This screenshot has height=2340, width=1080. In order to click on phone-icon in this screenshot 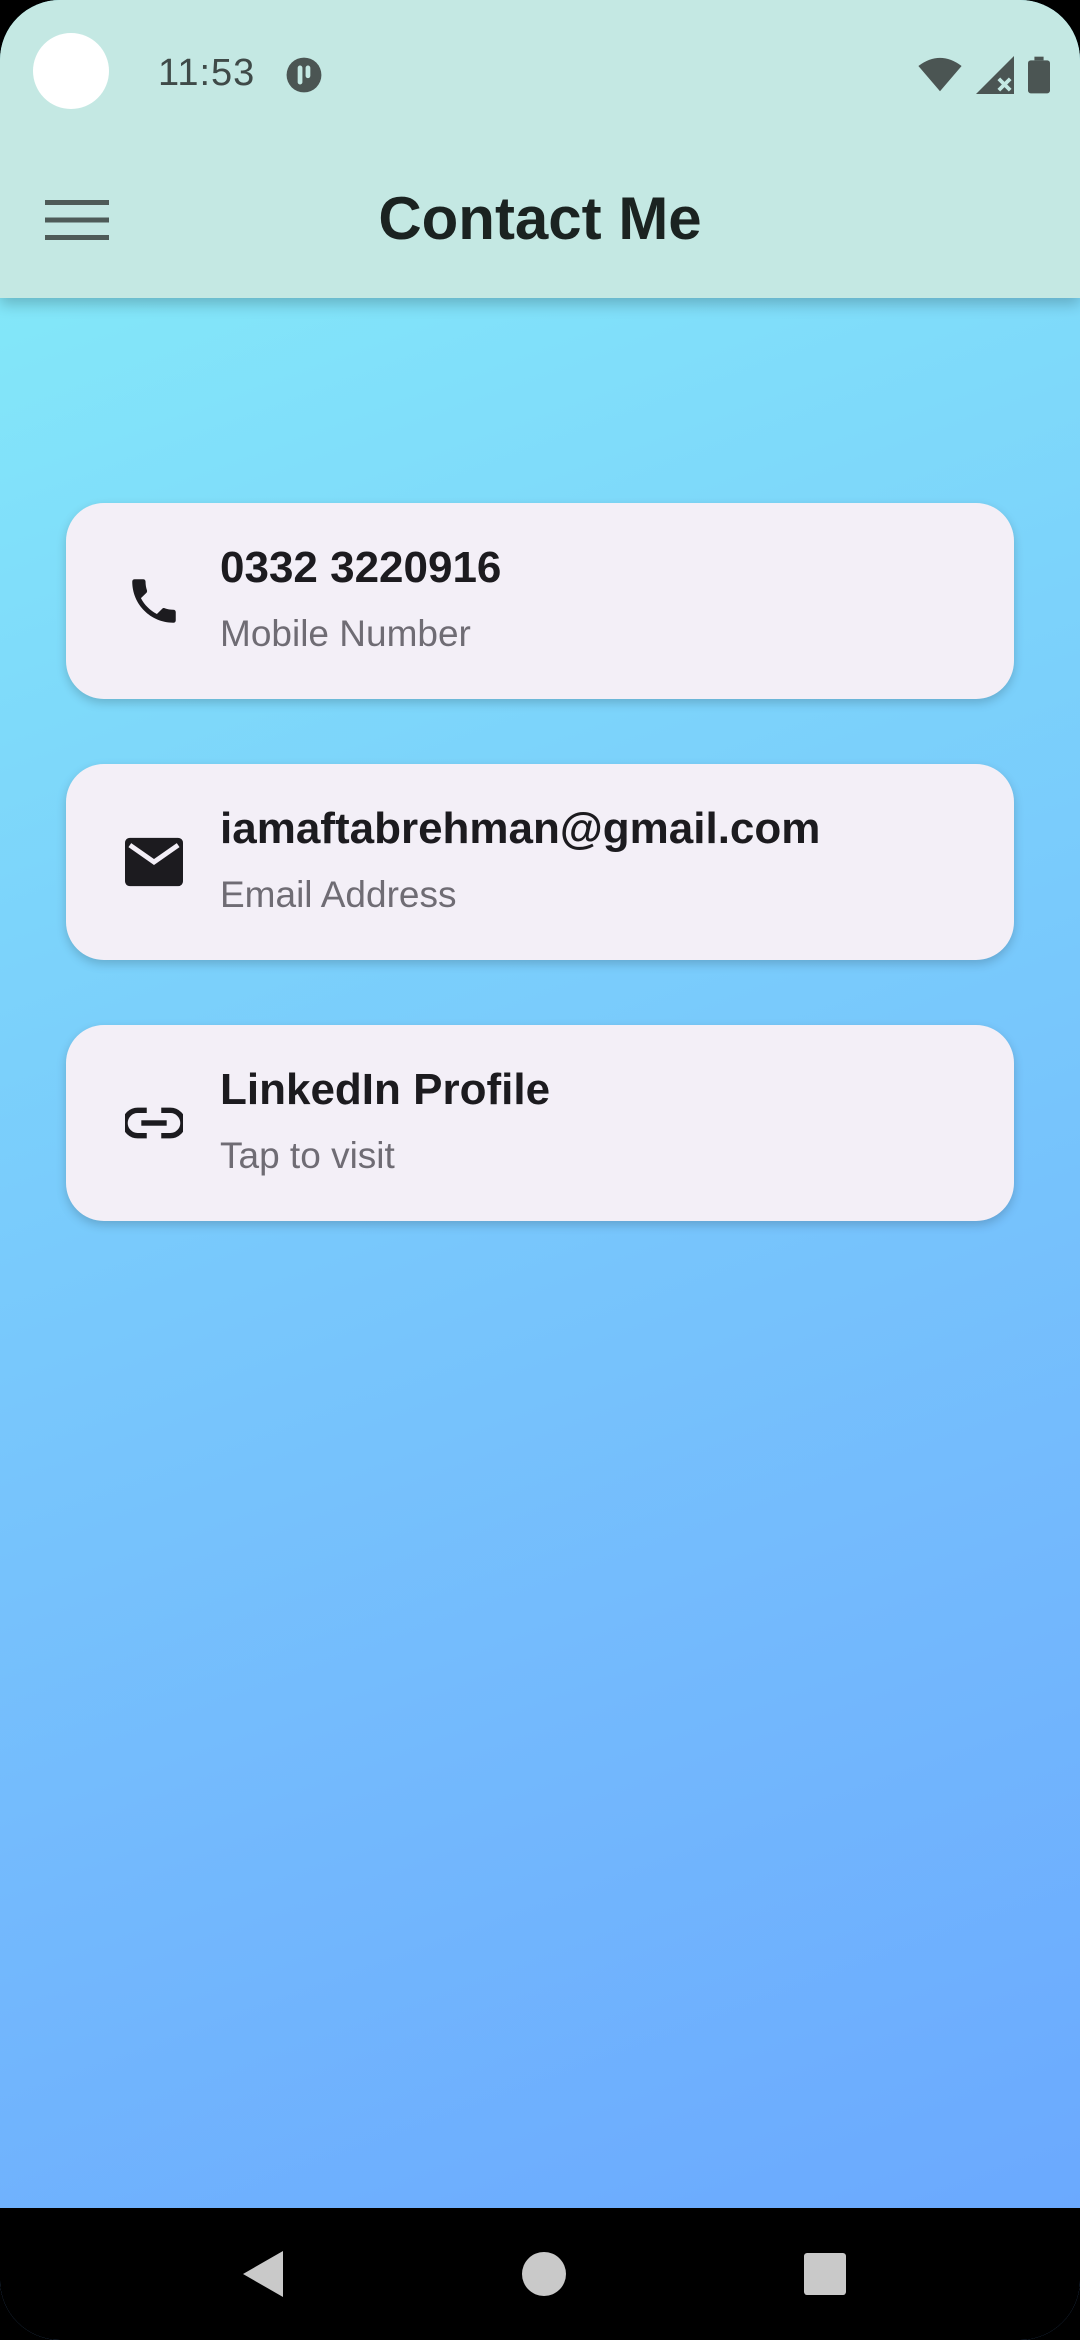, I will do `click(154, 601)`.